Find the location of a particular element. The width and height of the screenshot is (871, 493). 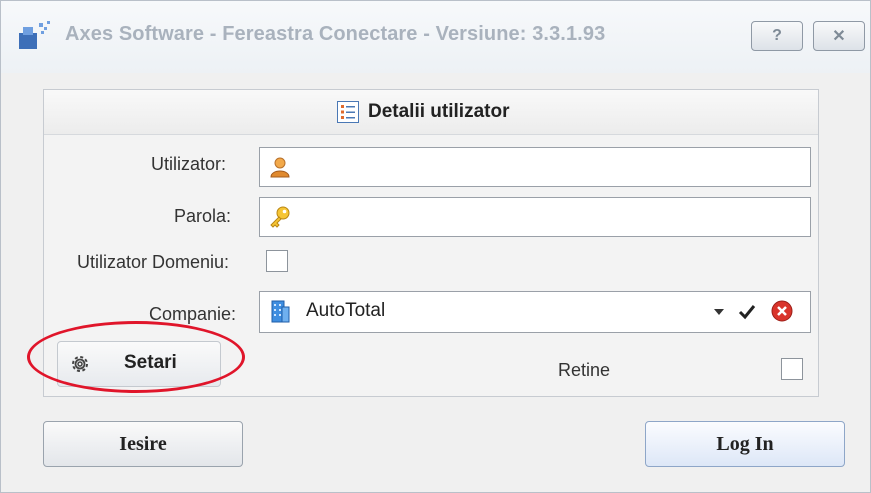

key-icon is located at coordinates (280, 217).